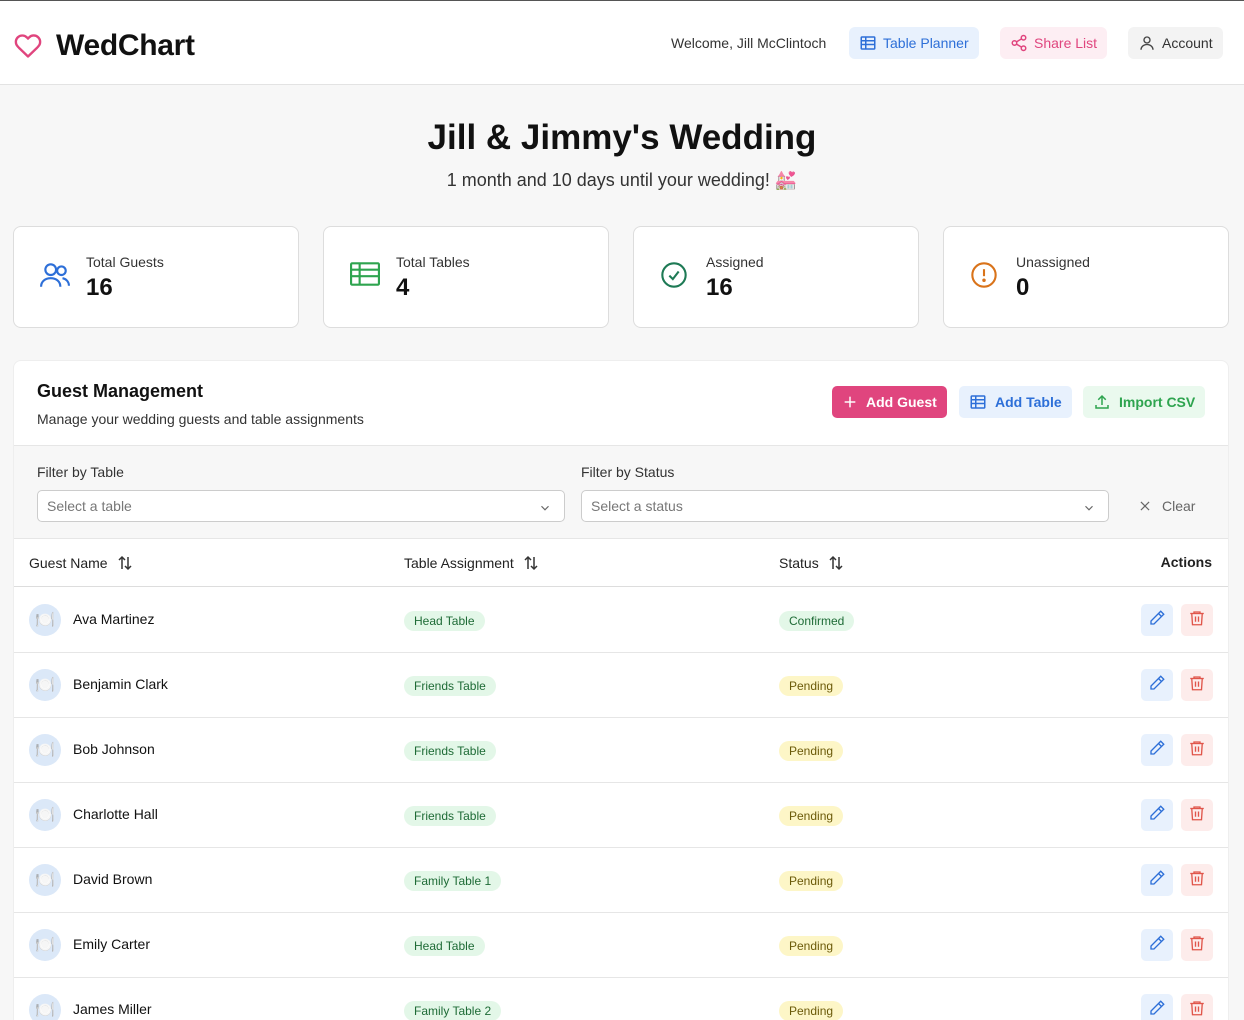 The width and height of the screenshot is (1244, 1020). Describe the element at coordinates (89, 506) in the screenshot. I see `filter-table-placeholder: Select a table` at that location.